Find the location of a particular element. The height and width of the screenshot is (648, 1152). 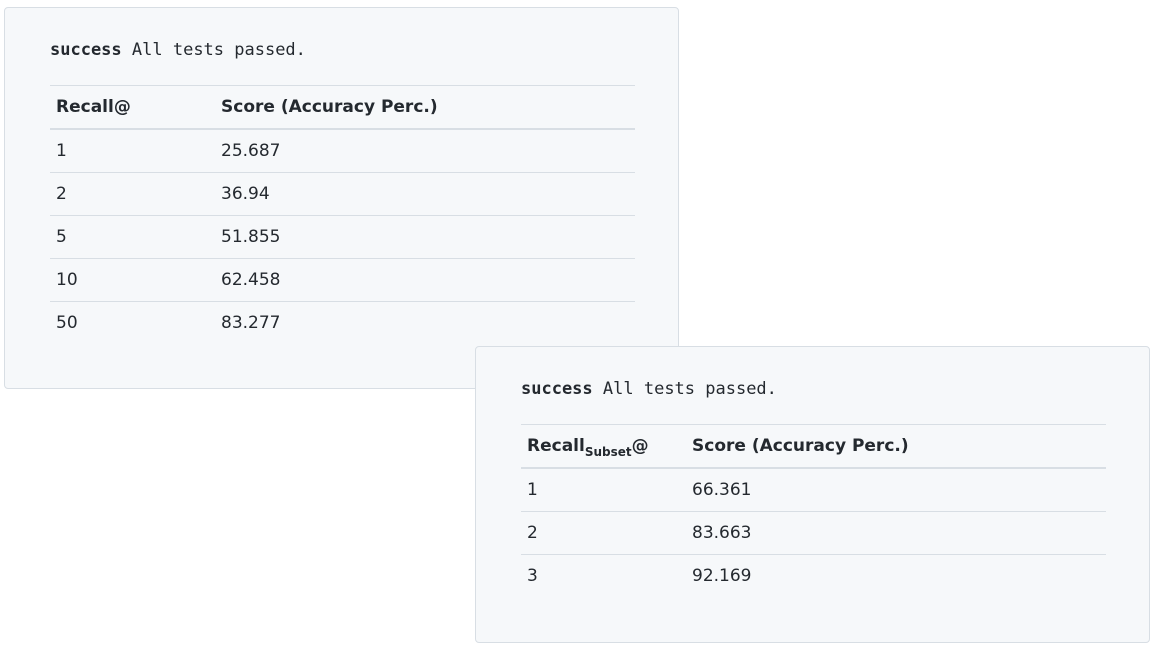

table-row: 10 62.458 is located at coordinates (342, 280).